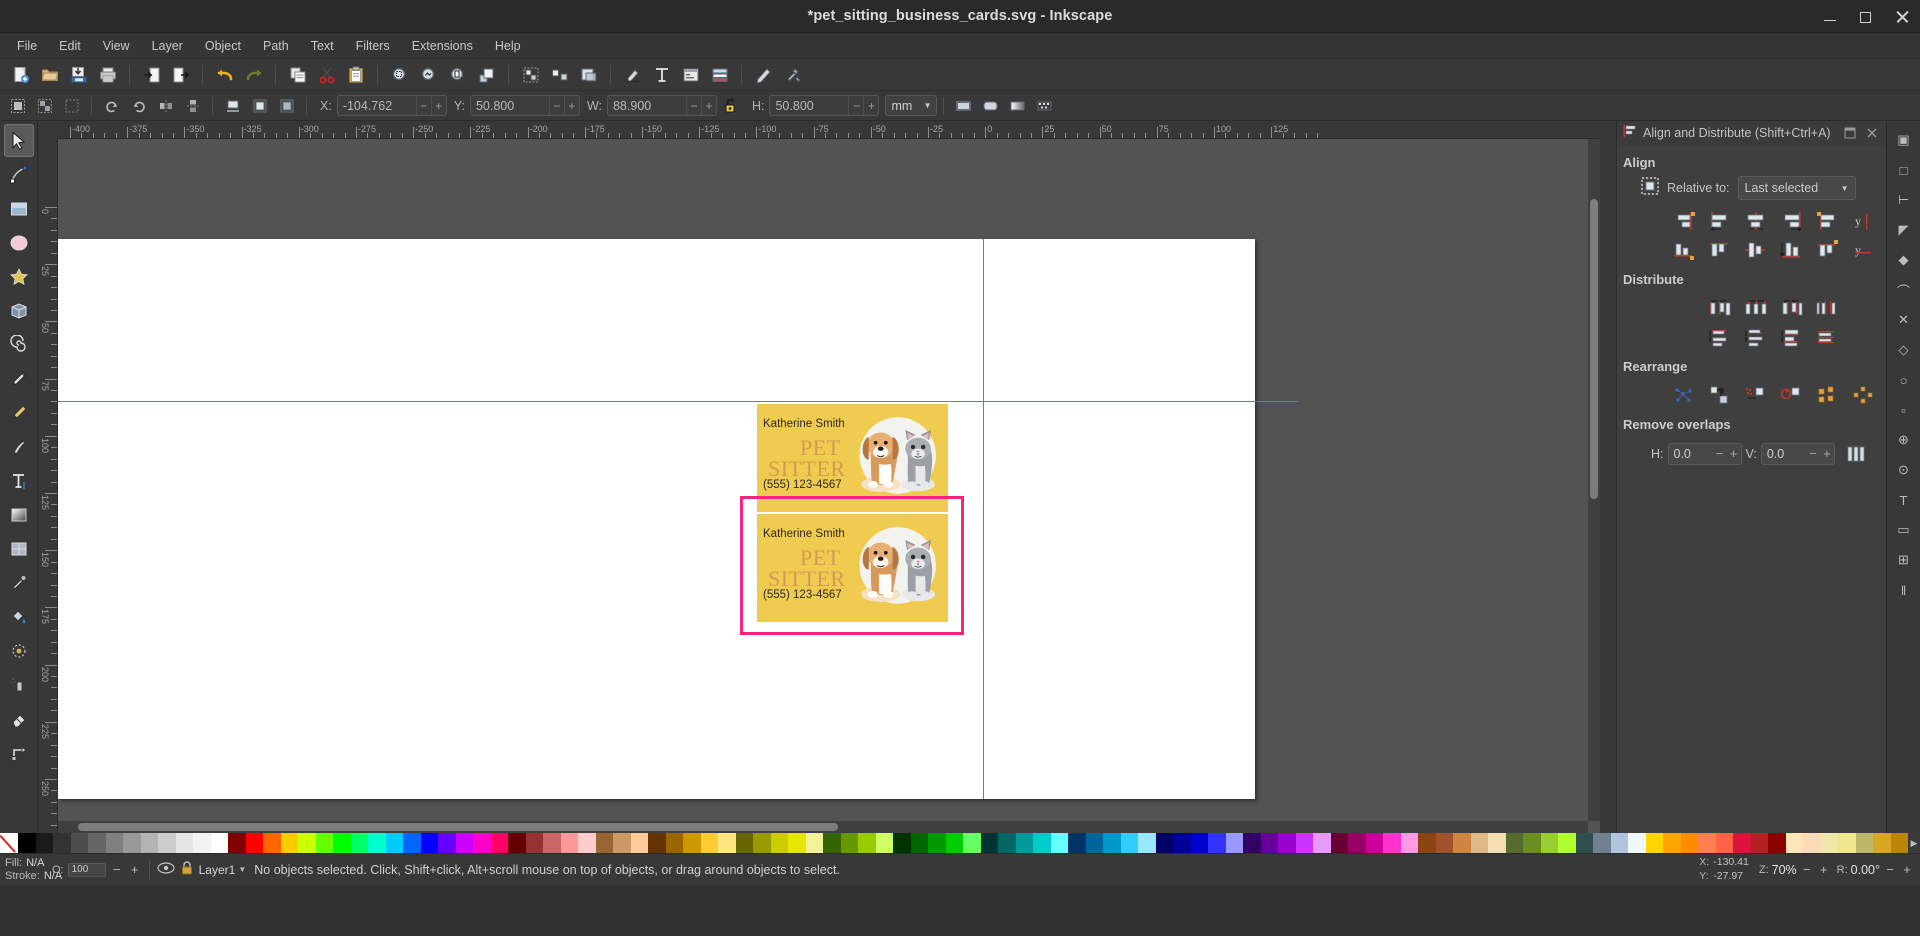 Image resolution: width=1920 pixels, height=936 pixels. What do you see at coordinates (166, 869) in the screenshot?
I see `visibility-eye-icon` at bounding box center [166, 869].